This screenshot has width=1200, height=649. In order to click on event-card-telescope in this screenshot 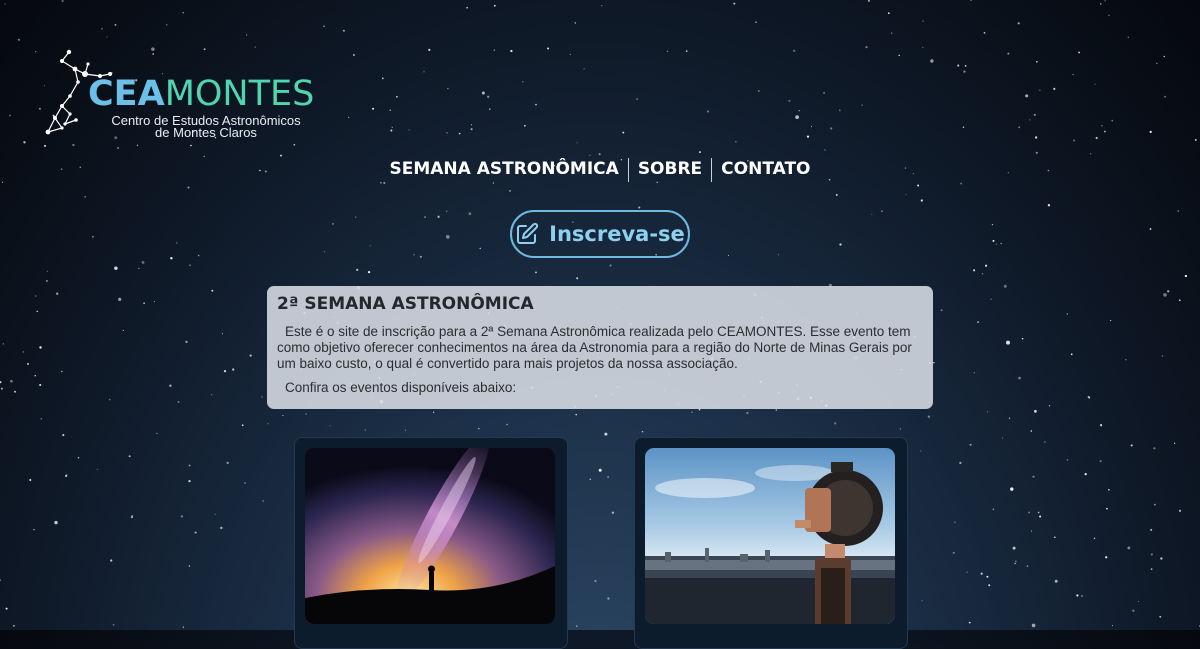, I will do `click(771, 543)`.